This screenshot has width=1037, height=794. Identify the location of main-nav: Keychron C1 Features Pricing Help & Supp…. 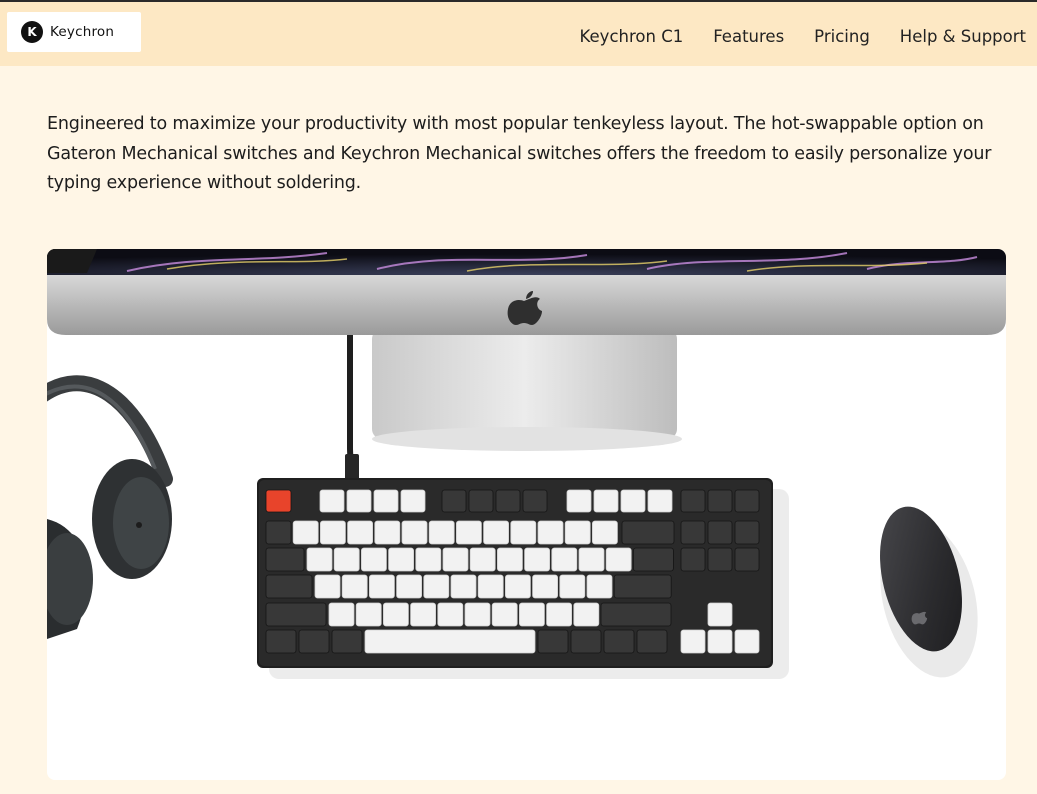
(788, 36).